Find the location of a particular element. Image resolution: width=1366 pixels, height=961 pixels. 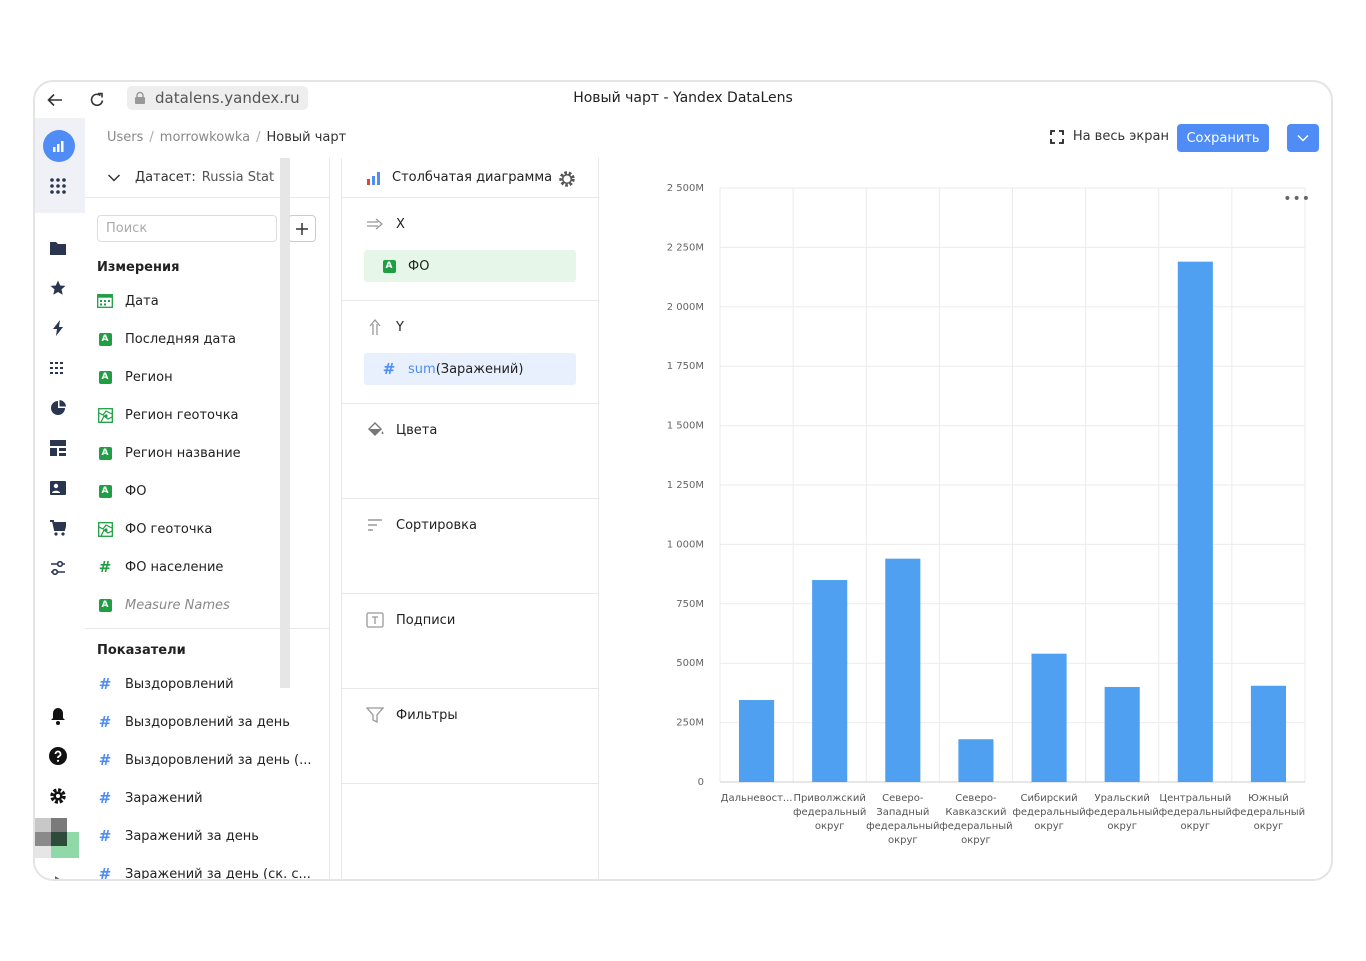

dataset-name: Russia Stat is located at coordinates (238, 177).